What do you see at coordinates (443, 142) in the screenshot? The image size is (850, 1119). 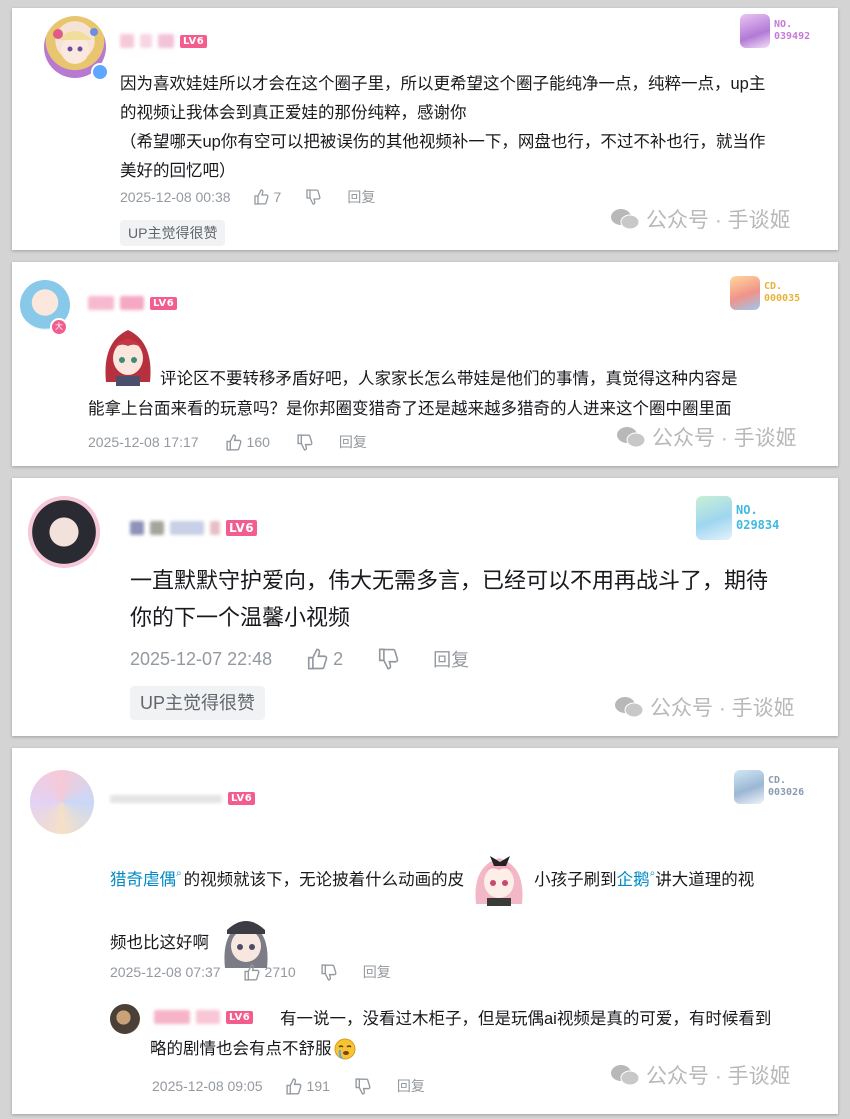 I see `comment-line: （希望哪天up你有空可以把被误伤的其他视频补一下，网盘也行，不过不补也行，就当作` at bounding box center [443, 142].